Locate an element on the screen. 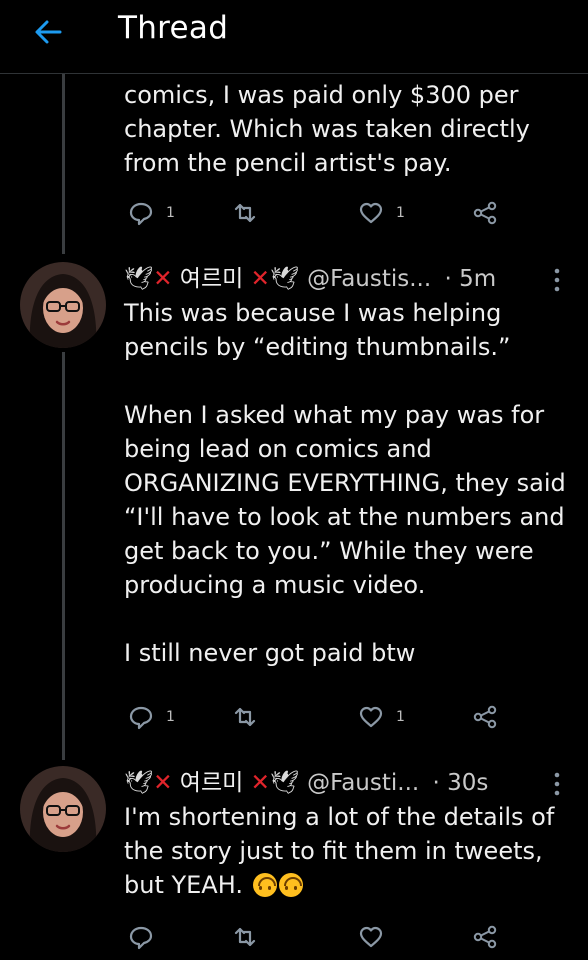  tweet-author-row: 🕊✕ 여르미 ✕🕊 @Fausti... · 30s is located at coordinates (306, 783).